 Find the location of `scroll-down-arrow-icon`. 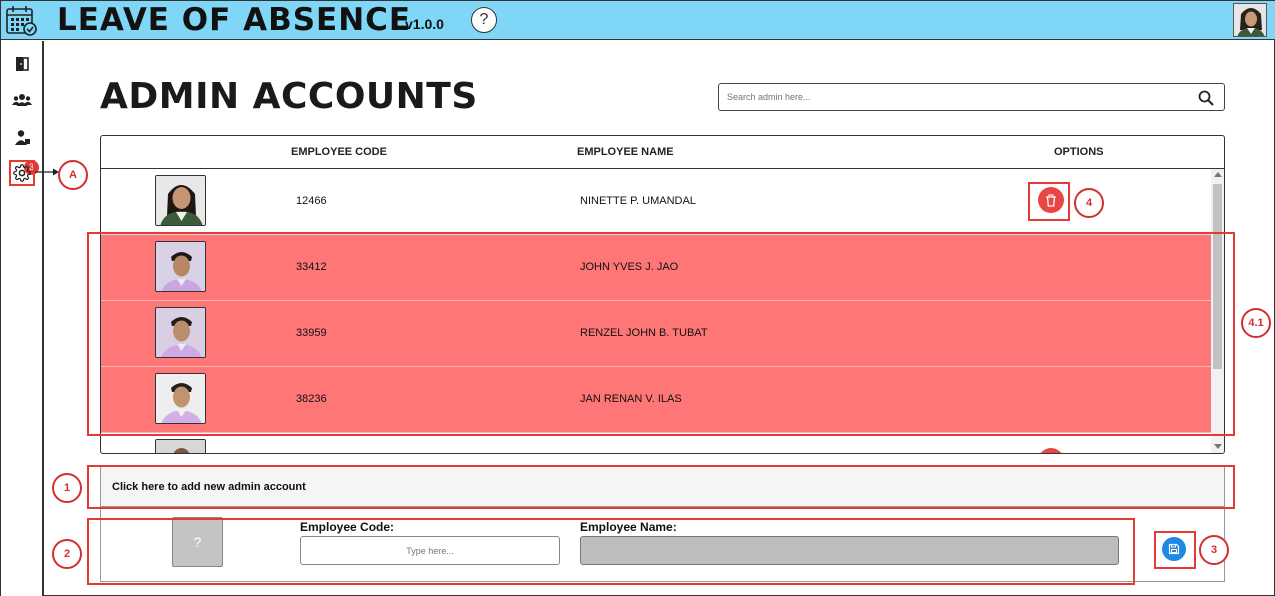

scroll-down-arrow-icon is located at coordinates (1218, 446).